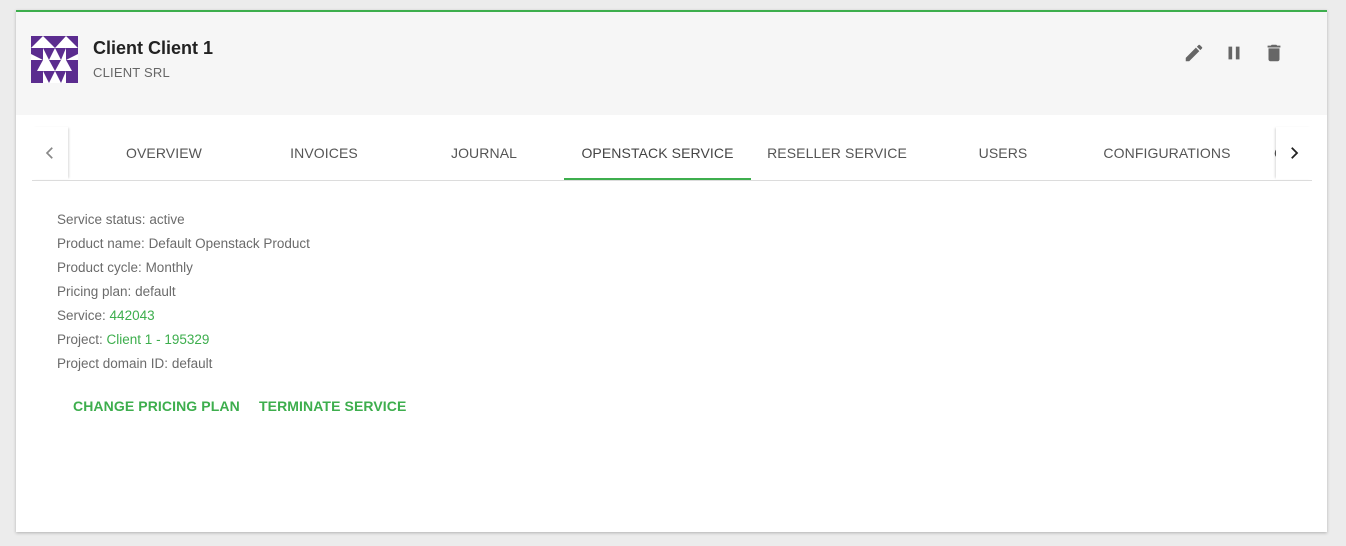 The image size is (1346, 546). What do you see at coordinates (101, 243) in the screenshot?
I see `product-name-label: Product name:` at bounding box center [101, 243].